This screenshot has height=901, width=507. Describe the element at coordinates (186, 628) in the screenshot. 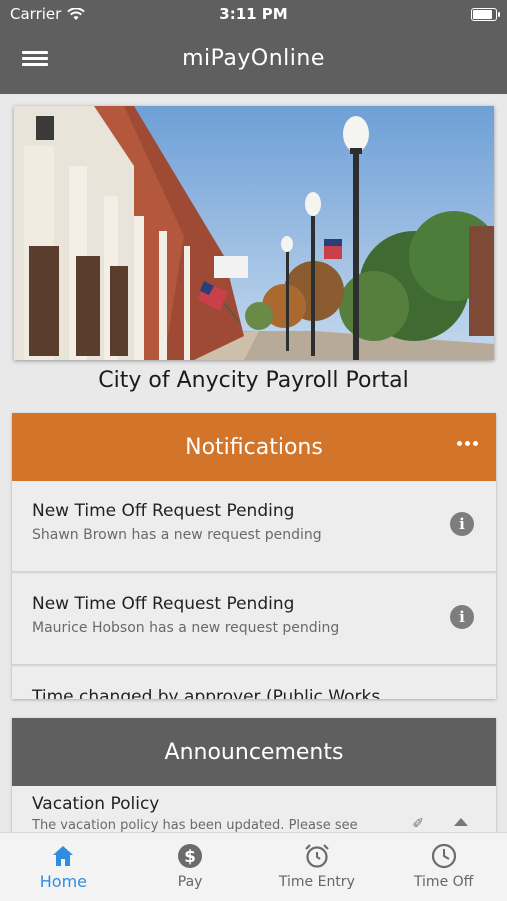

I see `notification-subtitle: Maurice Hobson has a new request pending` at that location.